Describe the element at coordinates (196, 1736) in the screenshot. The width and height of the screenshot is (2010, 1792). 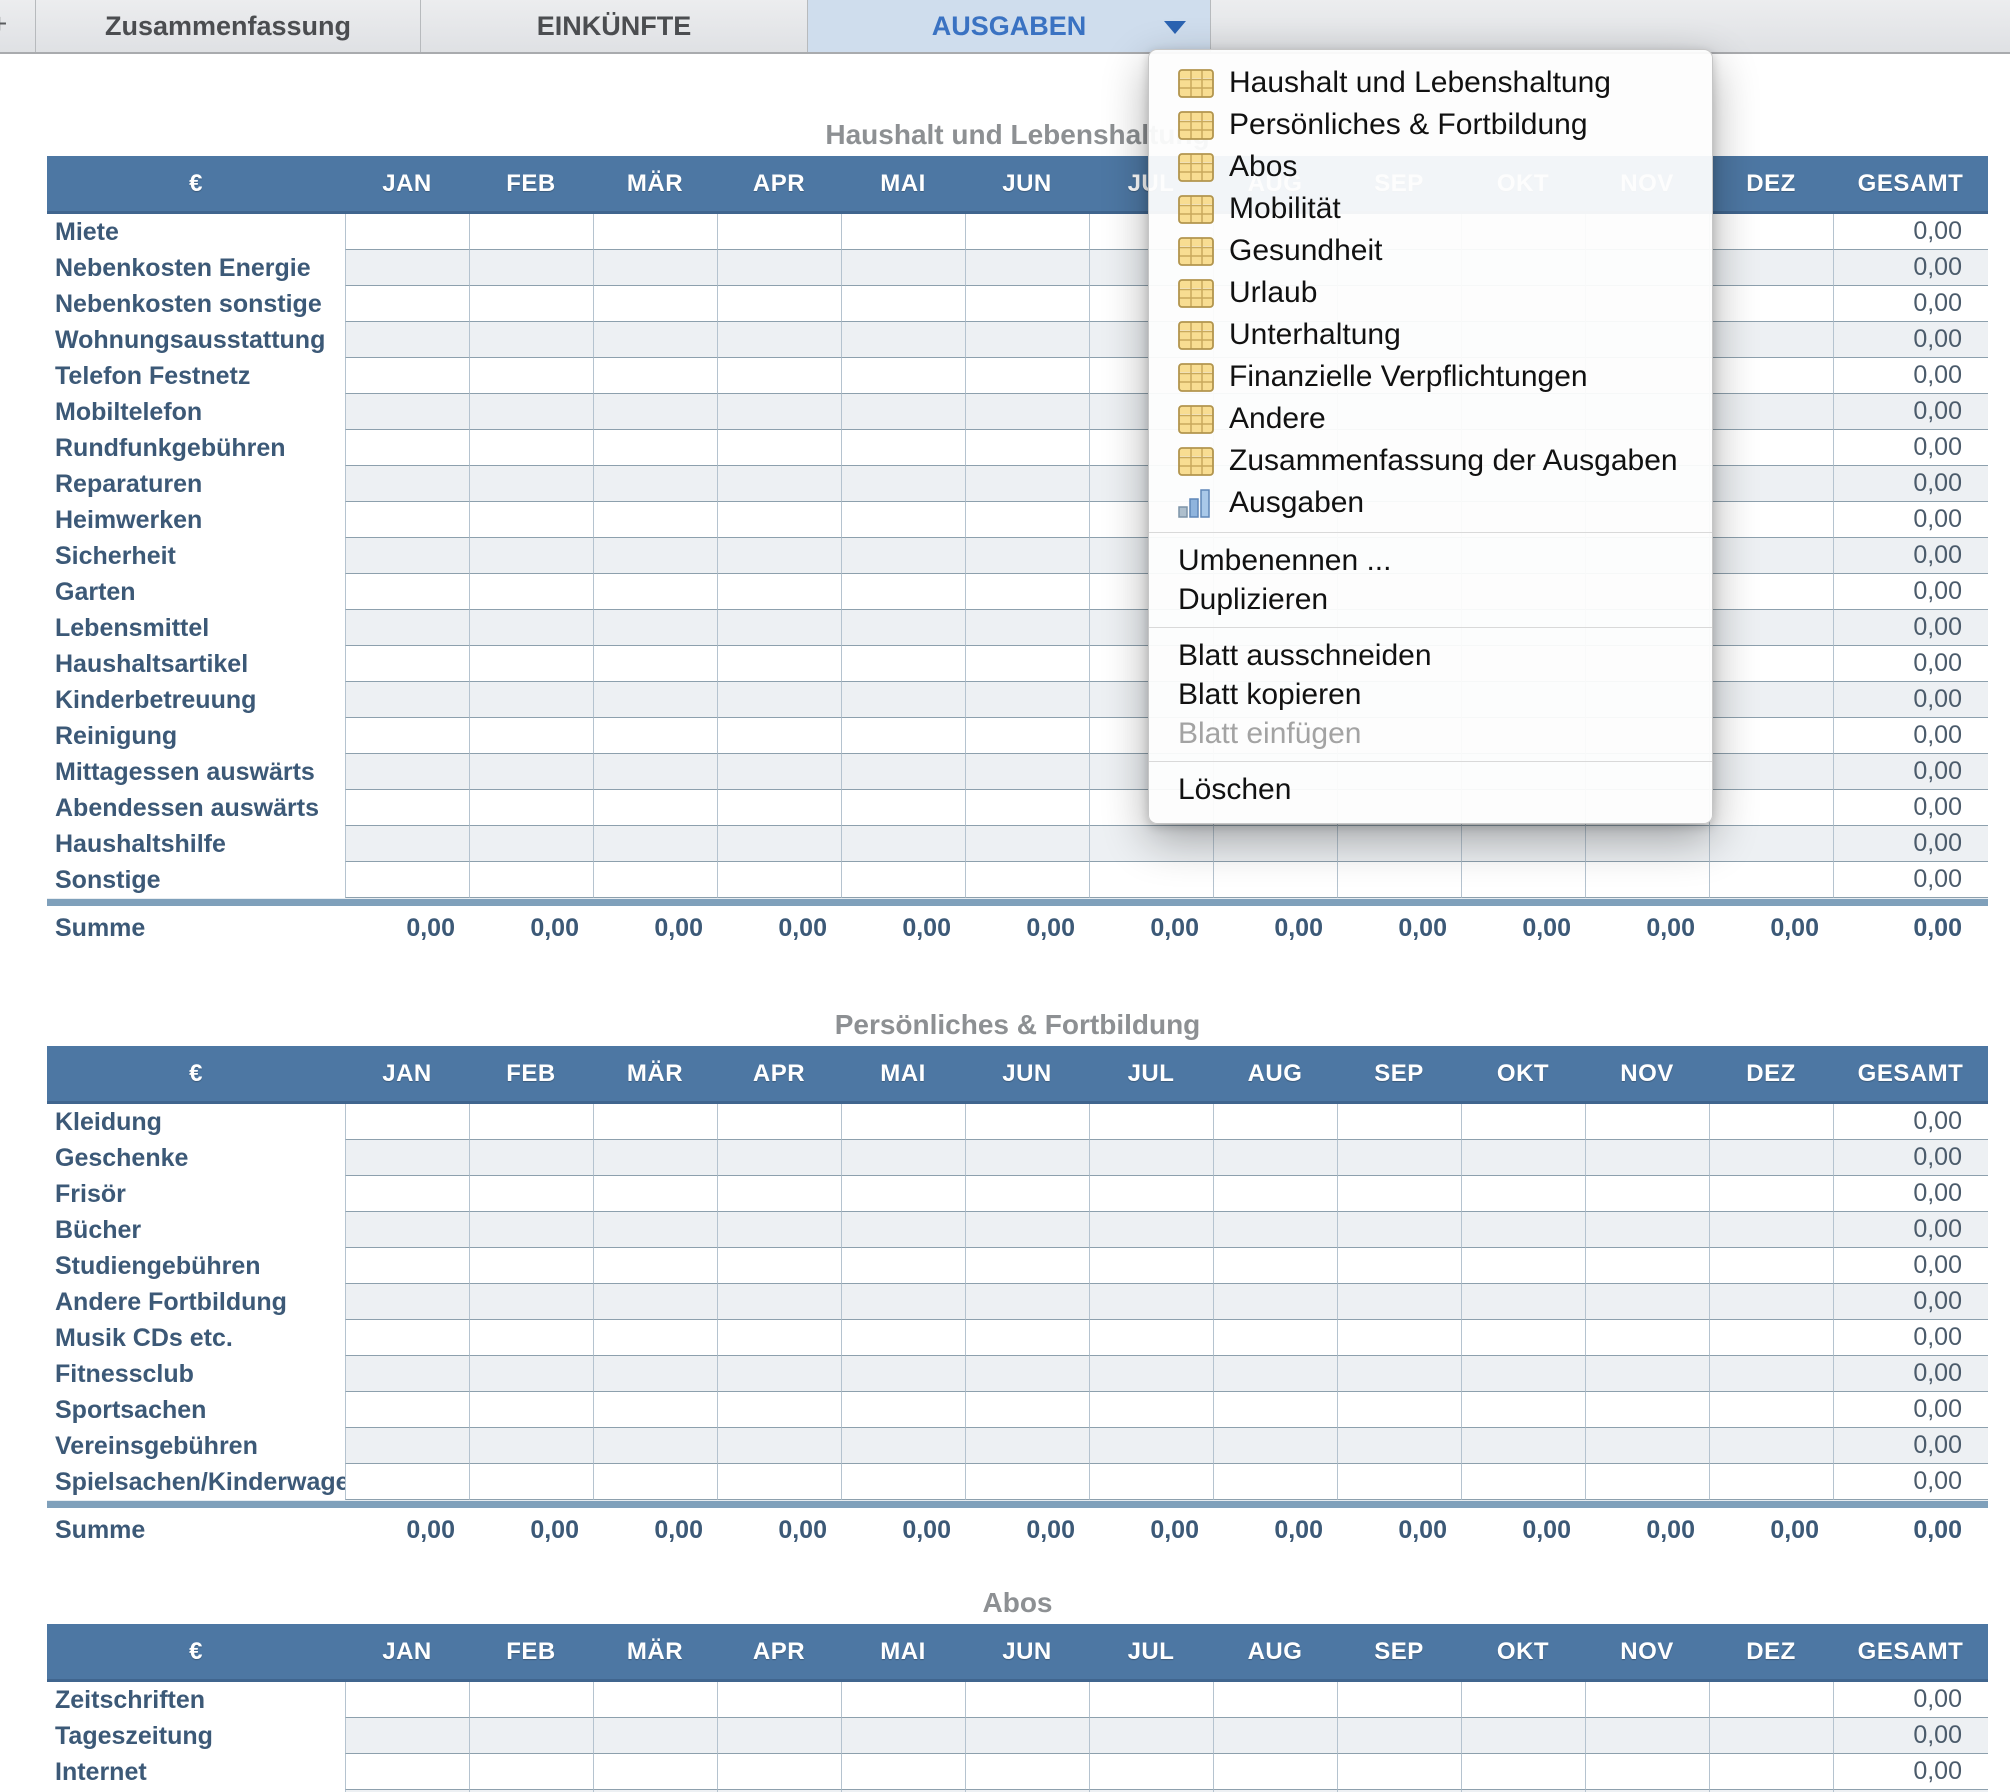
I see `row-label: Tageszeitung` at that location.